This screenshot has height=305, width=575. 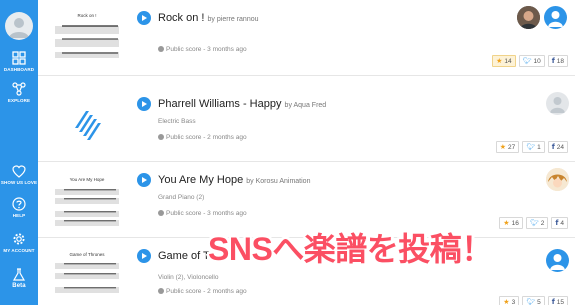 I want to click on score-author: by Korosu Animation, so click(x=278, y=181).